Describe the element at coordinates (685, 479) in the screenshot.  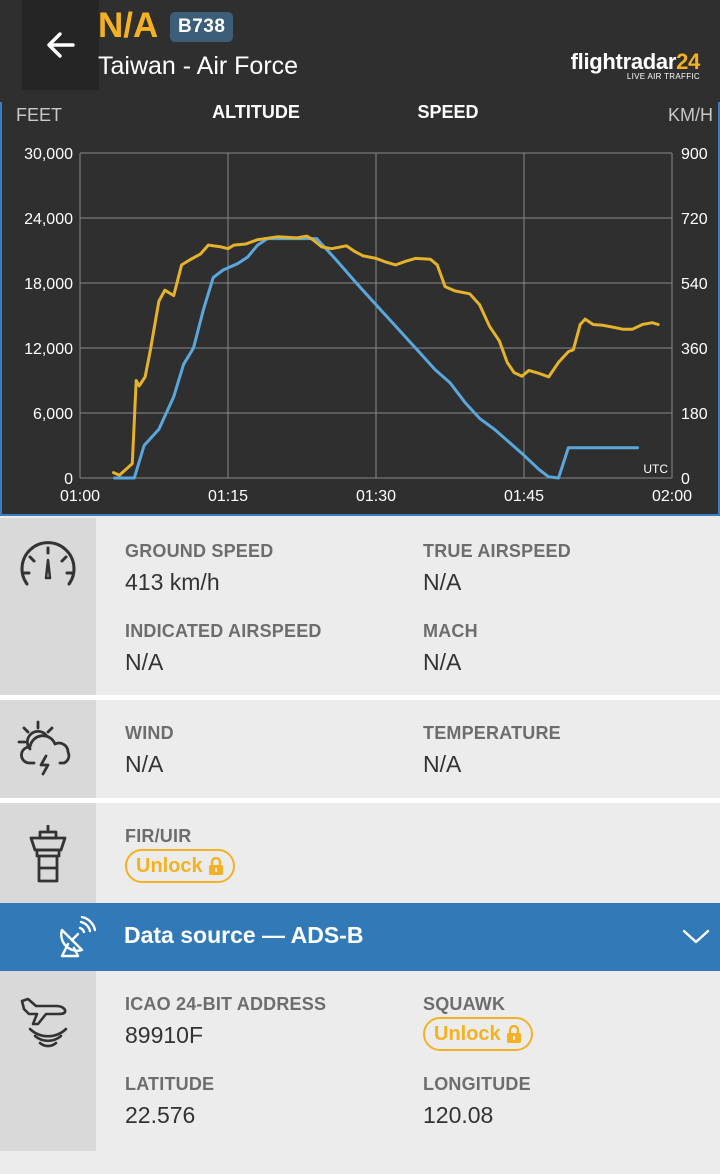
I see `y-right-tick-label: 0` at that location.